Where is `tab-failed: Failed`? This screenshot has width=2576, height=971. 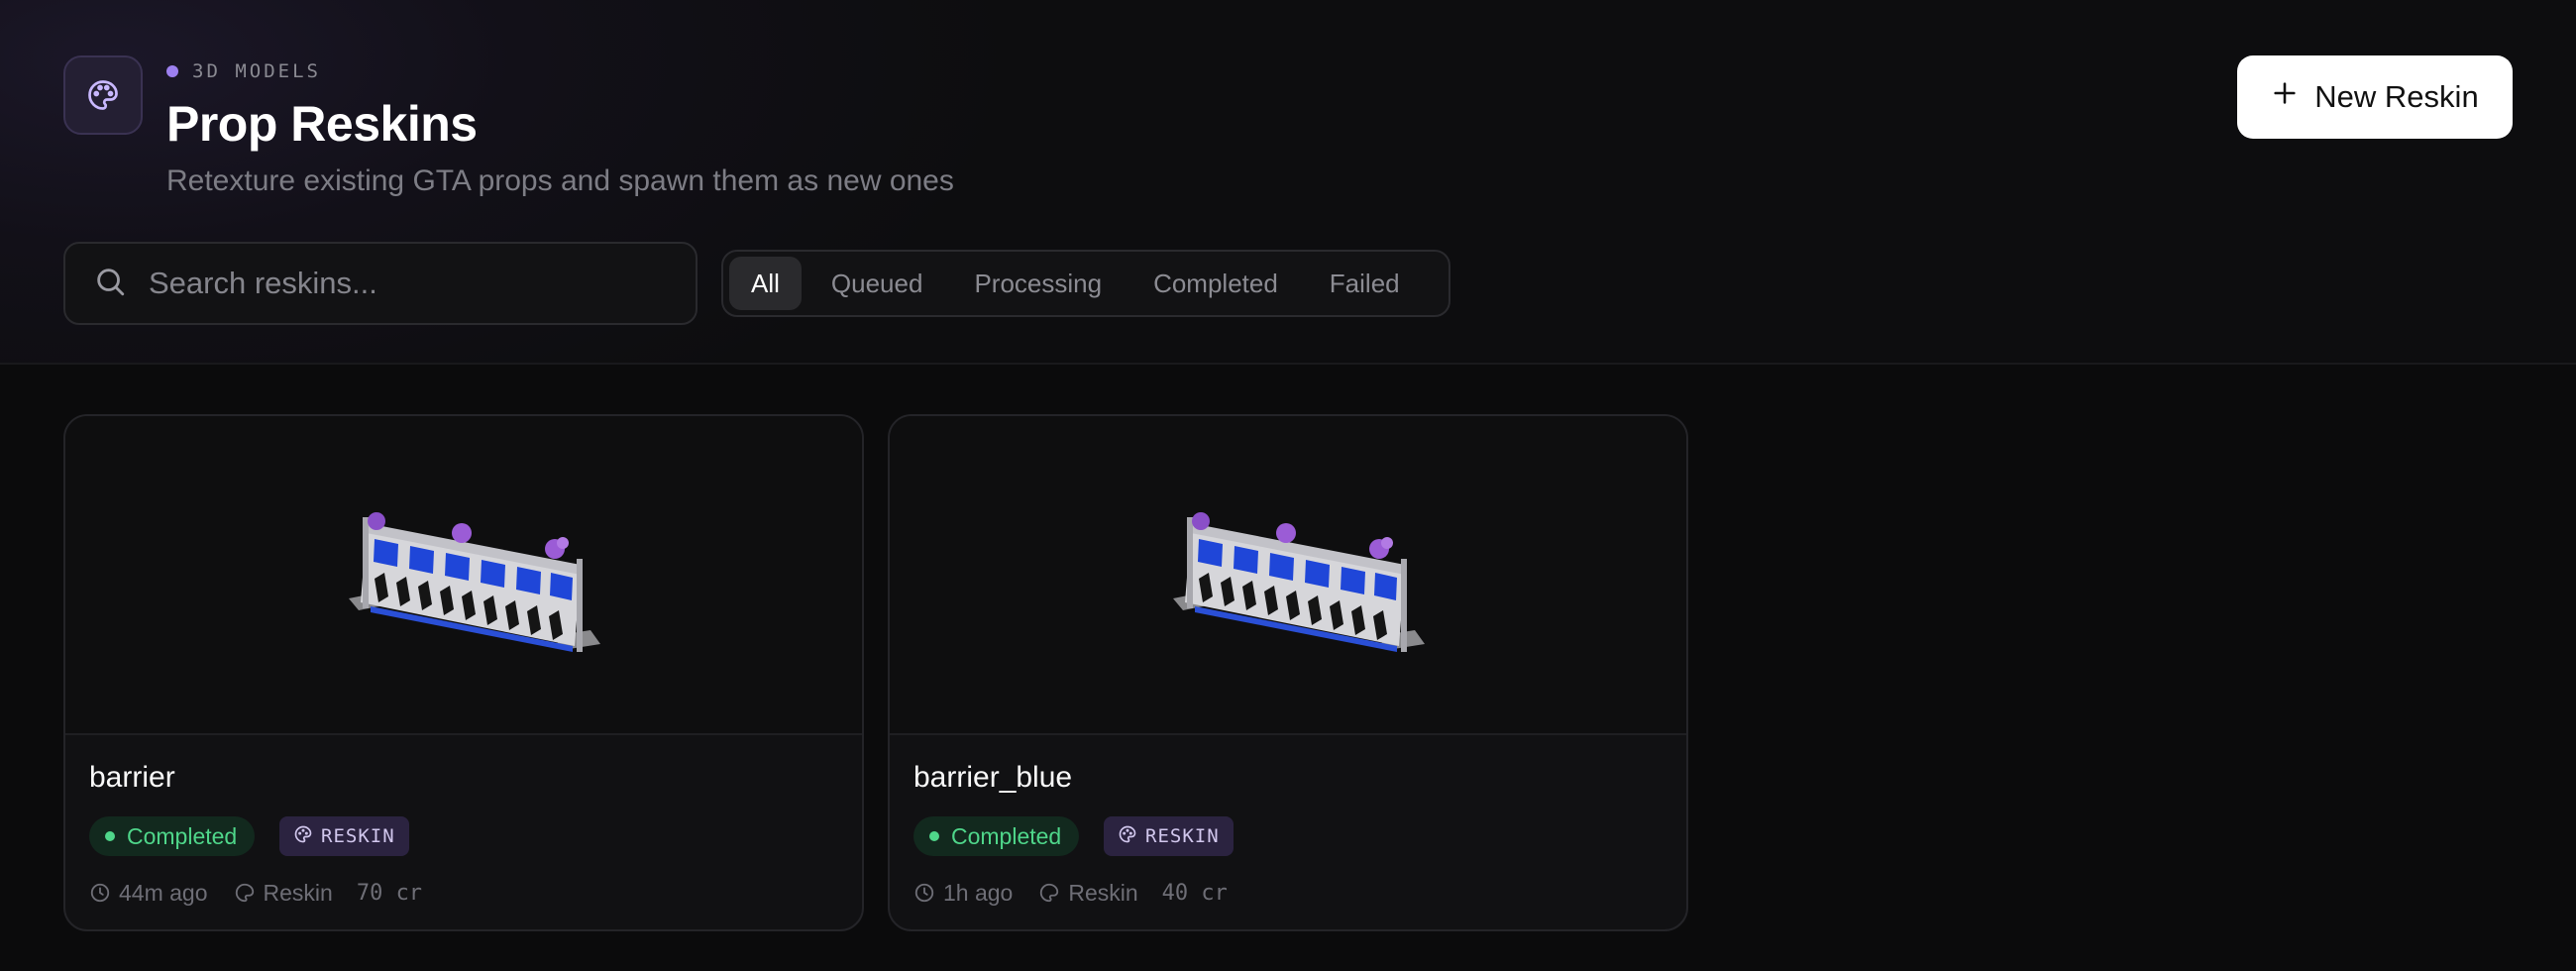 tab-failed: Failed is located at coordinates (1365, 283).